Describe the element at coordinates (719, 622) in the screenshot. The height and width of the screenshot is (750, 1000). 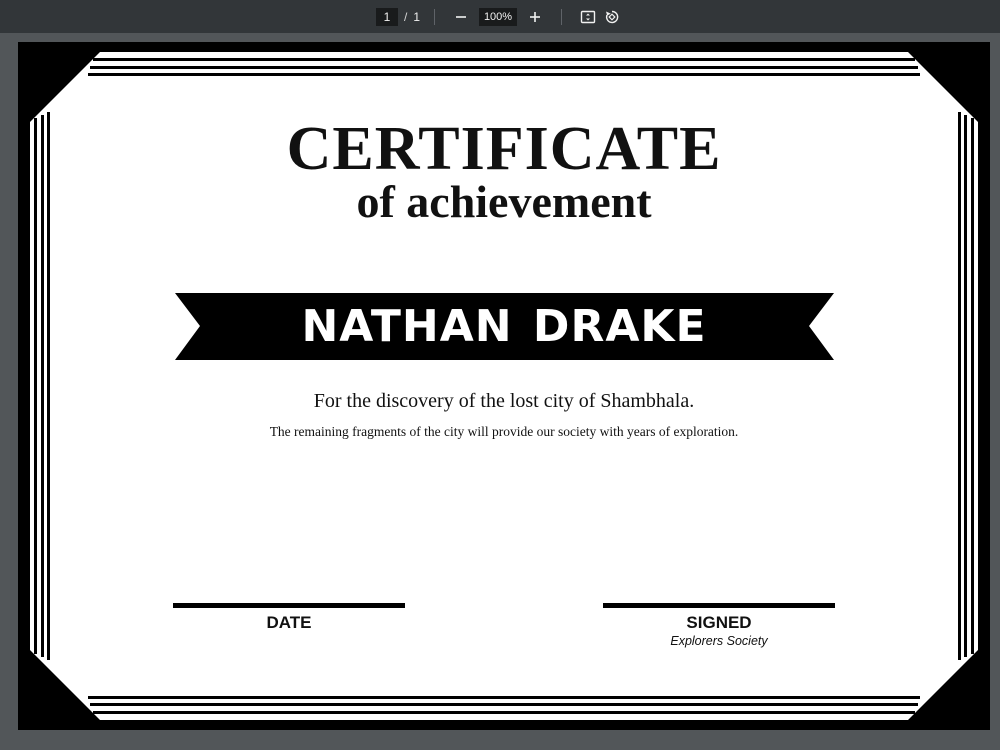
I see `signed-label: SIGNED` at that location.